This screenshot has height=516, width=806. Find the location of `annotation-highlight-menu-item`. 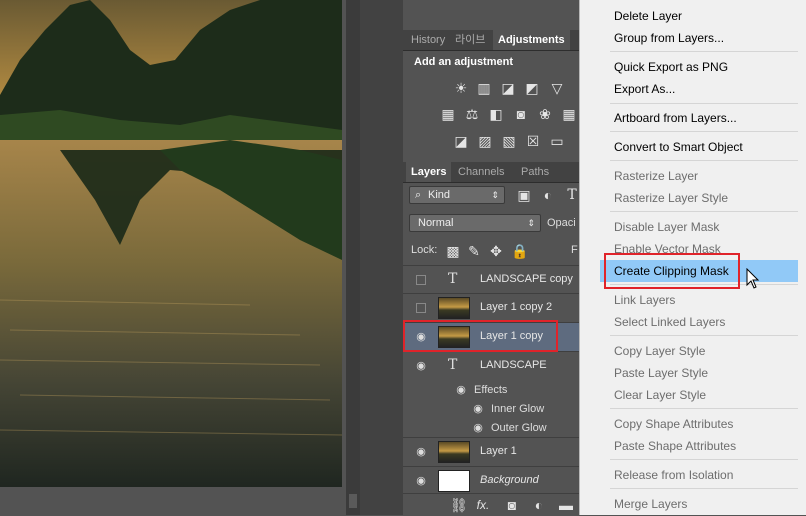

annotation-highlight-menu-item is located at coordinates (672, 271).